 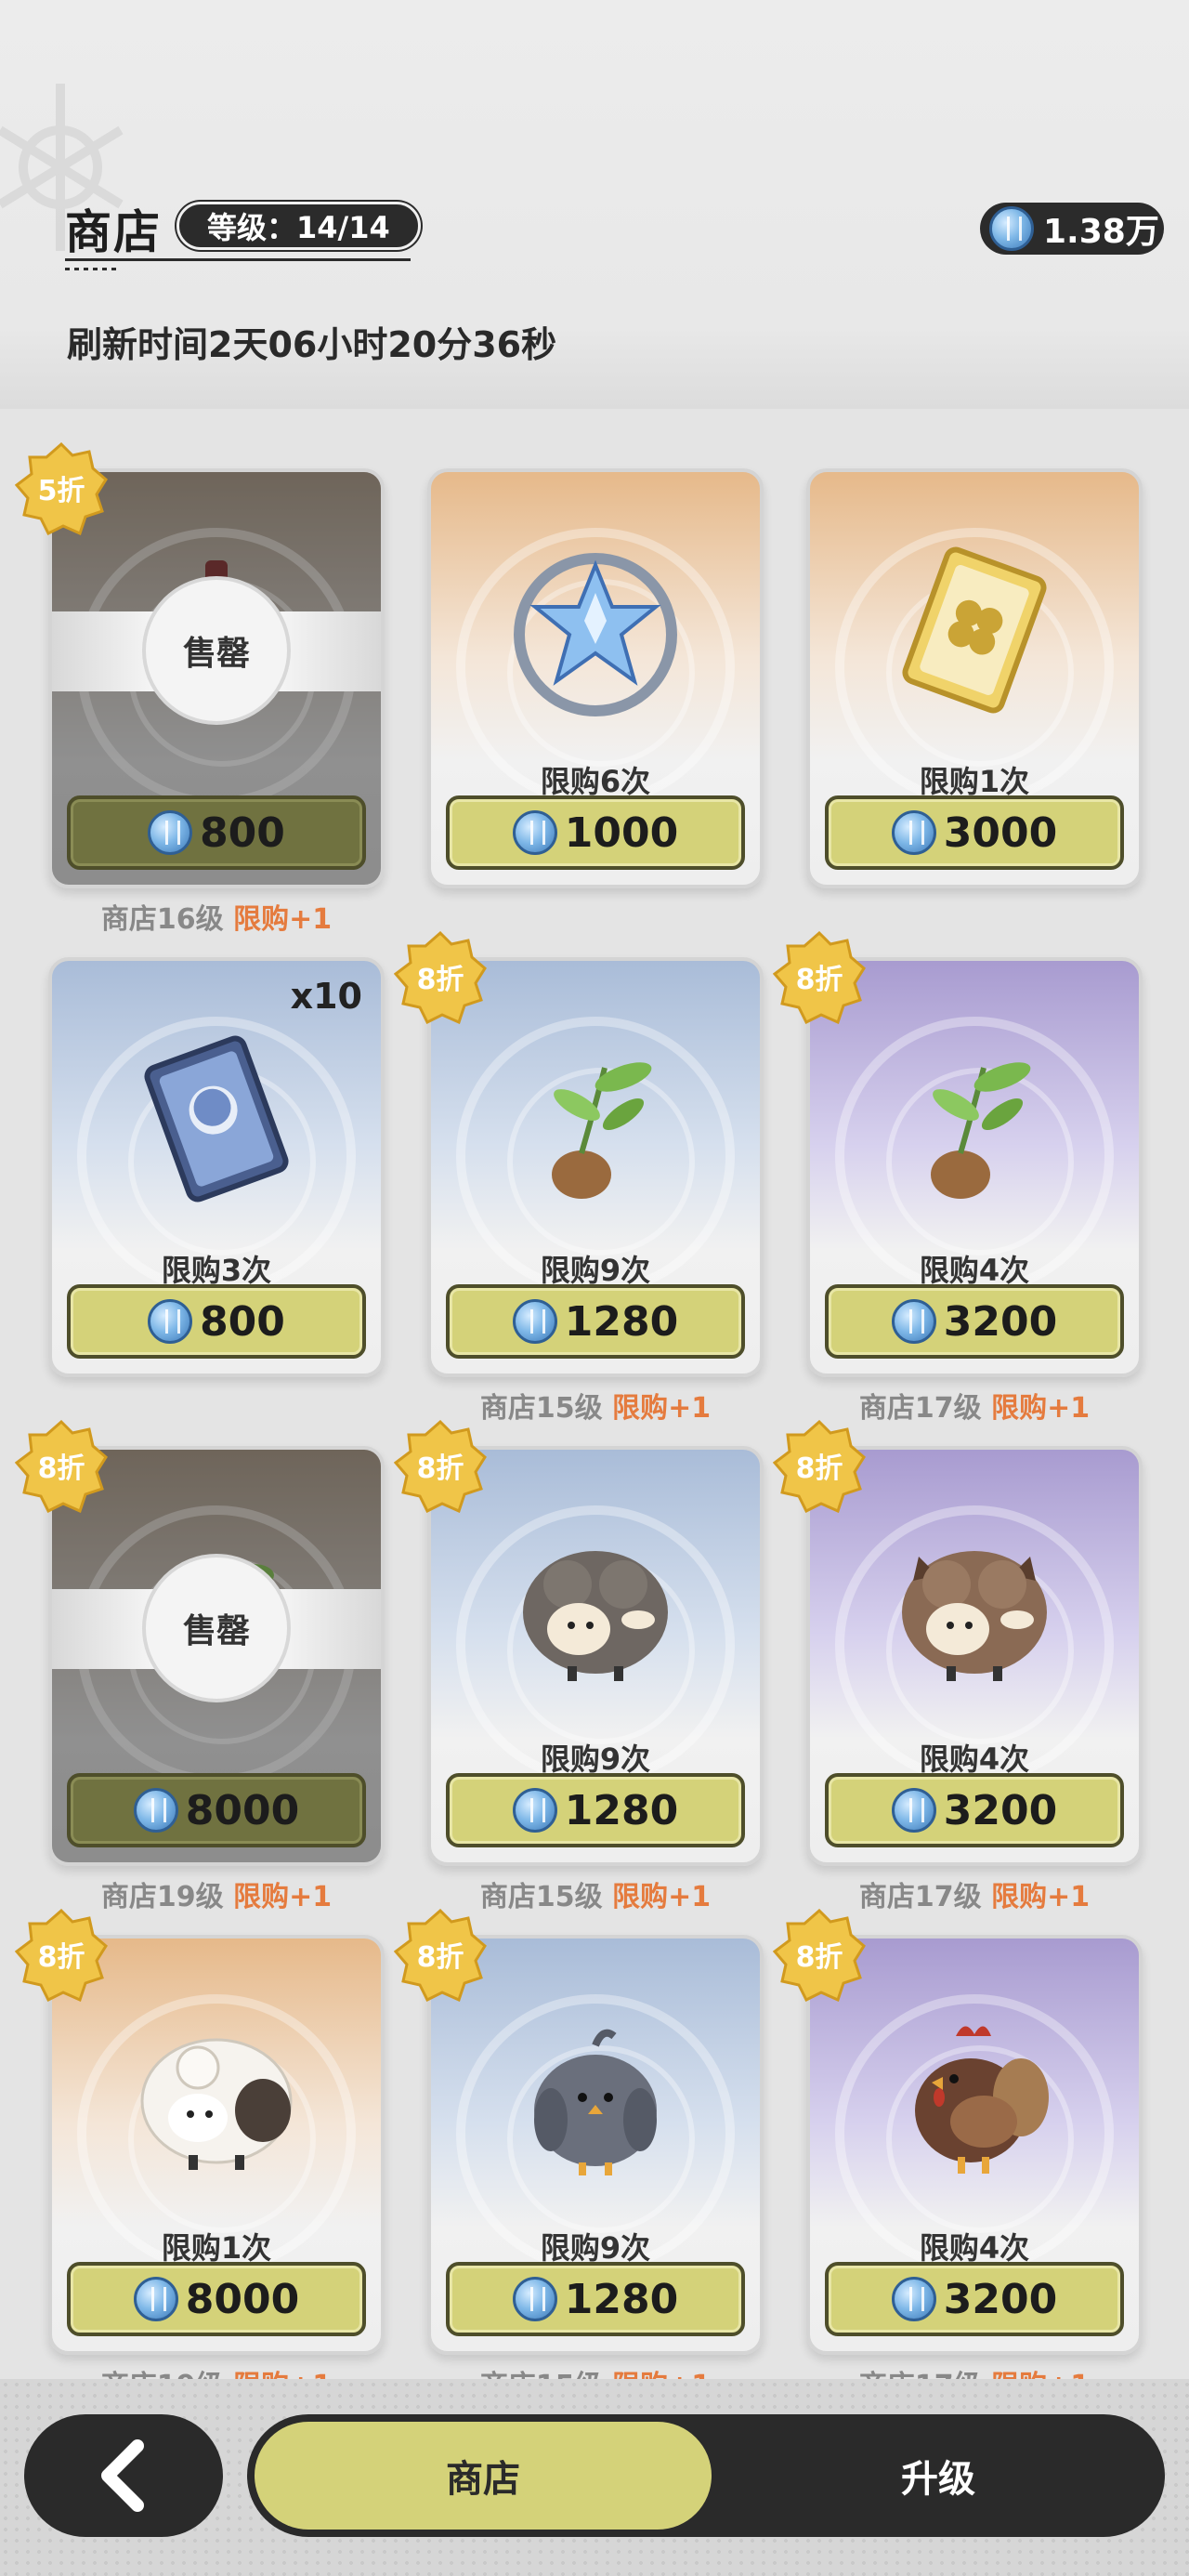 I want to click on rooster-icon, so click(x=982, y=2100).